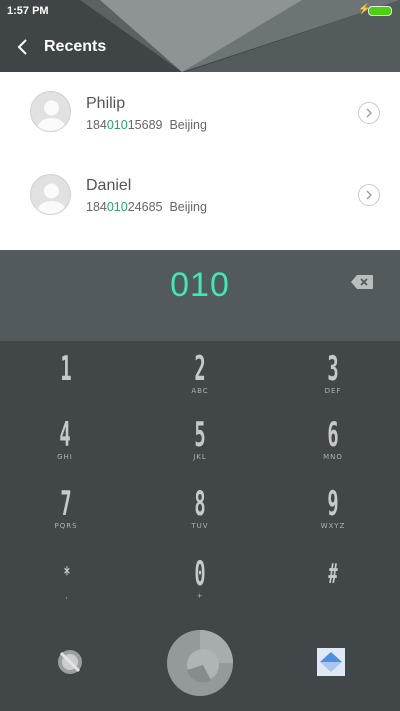 The image size is (400, 711). What do you see at coordinates (200, 36) in the screenshot?
I see `header: 1:57 PM ⚡ Recents` at bounding box center [200, 36].